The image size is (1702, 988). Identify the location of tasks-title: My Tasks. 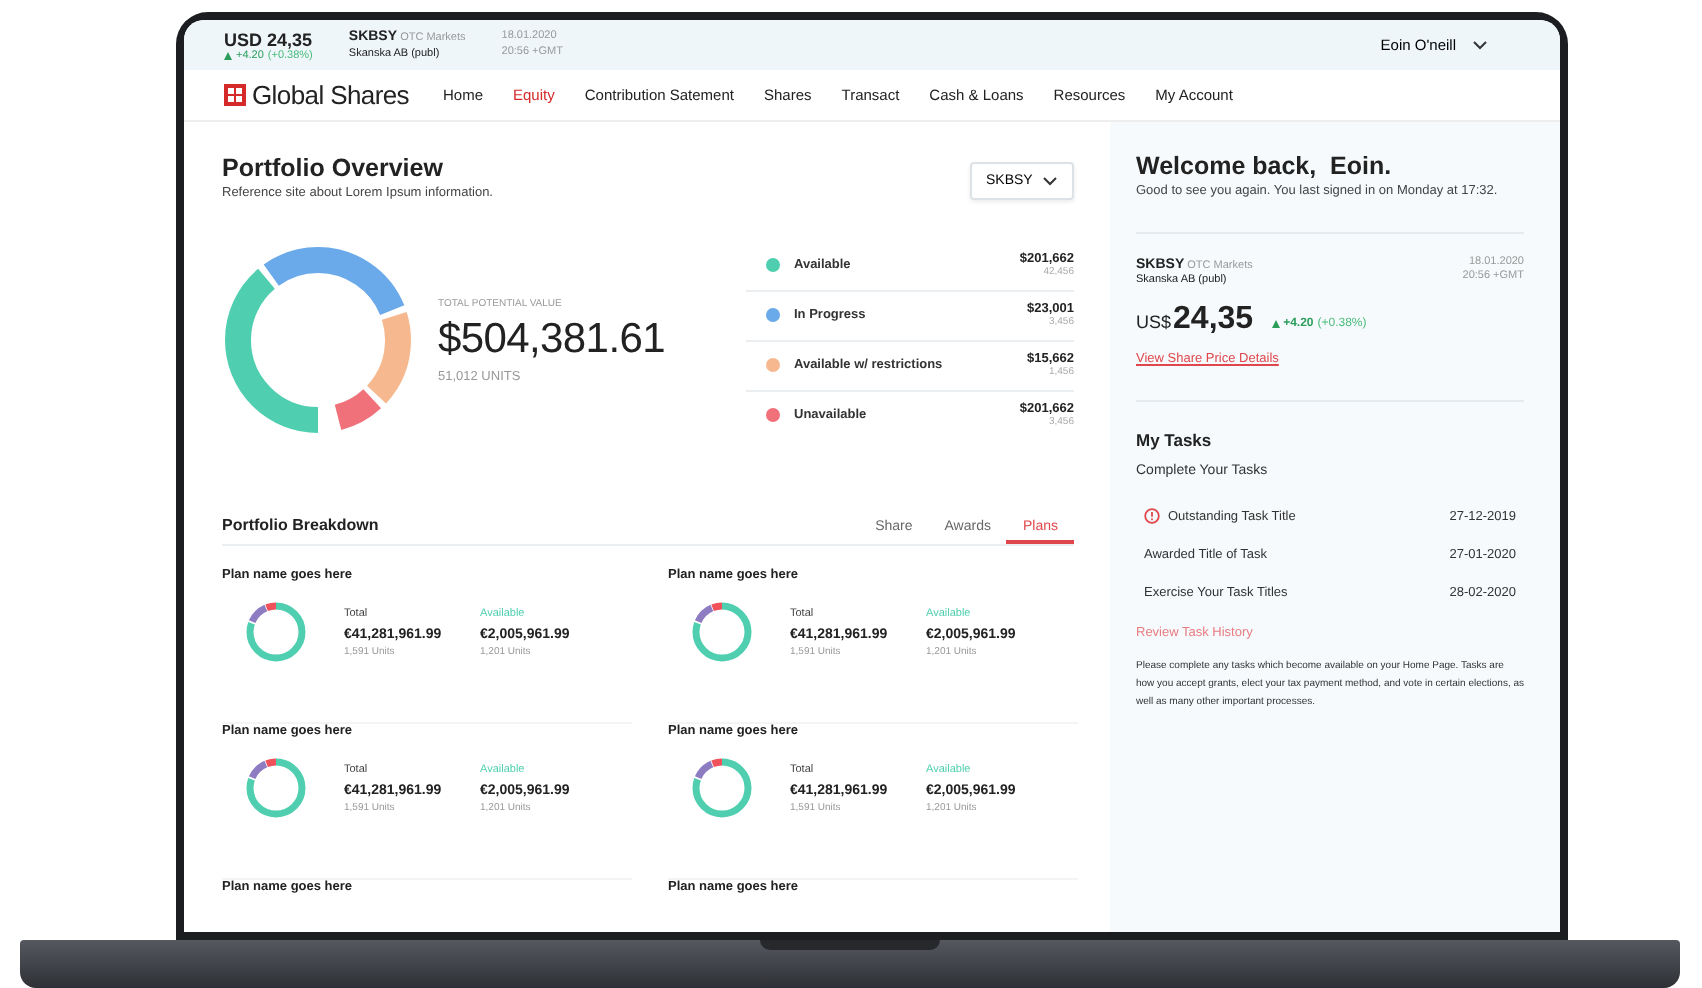
(1175, 439).